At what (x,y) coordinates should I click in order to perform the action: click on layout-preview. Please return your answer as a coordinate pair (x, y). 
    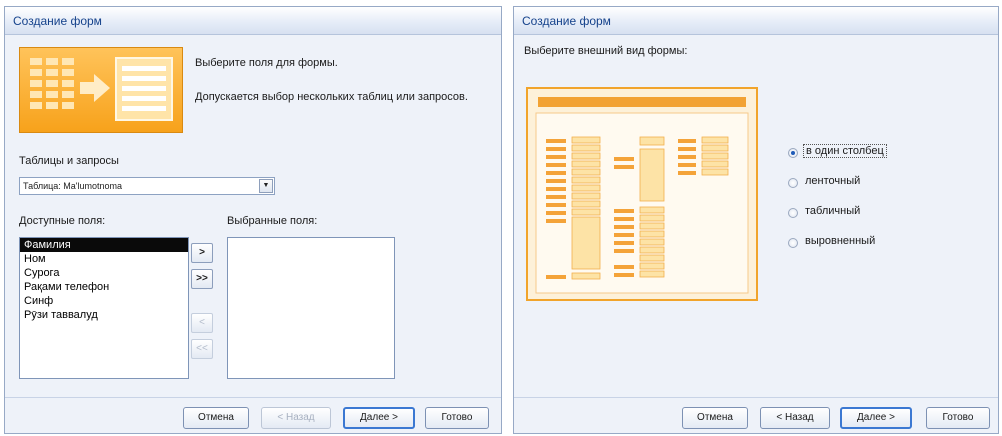
    Looking at the image, I should click on (642, 194).